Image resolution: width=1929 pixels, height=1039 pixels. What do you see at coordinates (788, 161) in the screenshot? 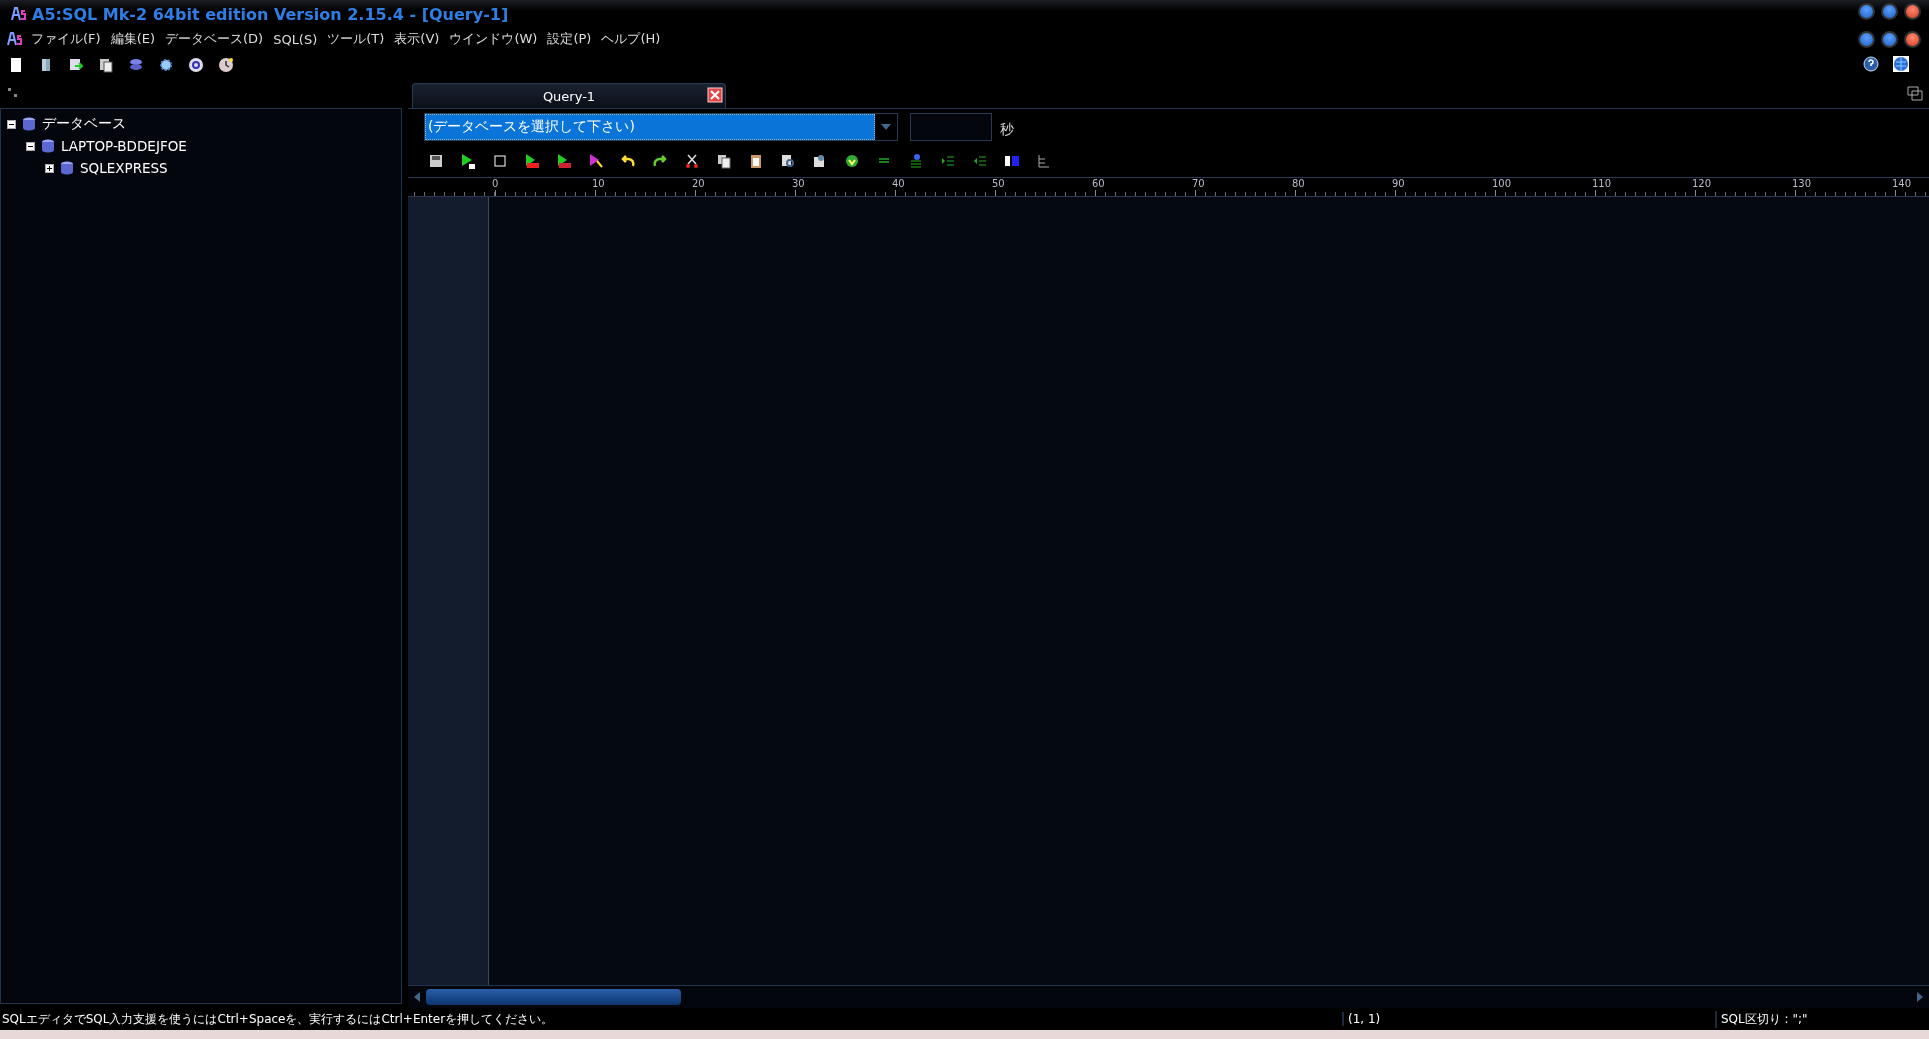
I see `find-icon` at bounding box center [788, 161].